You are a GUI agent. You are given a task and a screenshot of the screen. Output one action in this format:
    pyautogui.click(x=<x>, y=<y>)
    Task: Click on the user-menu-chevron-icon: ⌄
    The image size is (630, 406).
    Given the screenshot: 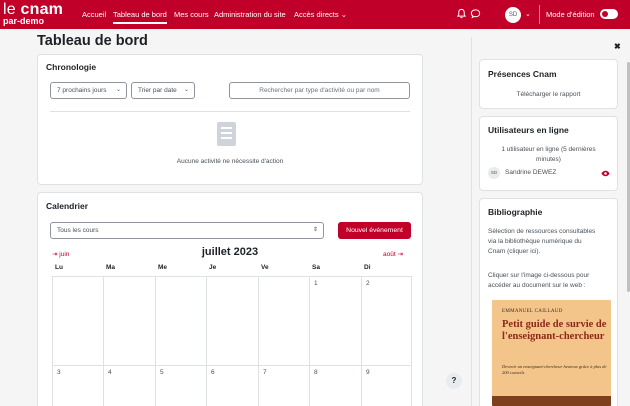 What is the action you would take?
    pyautogui.click(x=528, y=14)
    